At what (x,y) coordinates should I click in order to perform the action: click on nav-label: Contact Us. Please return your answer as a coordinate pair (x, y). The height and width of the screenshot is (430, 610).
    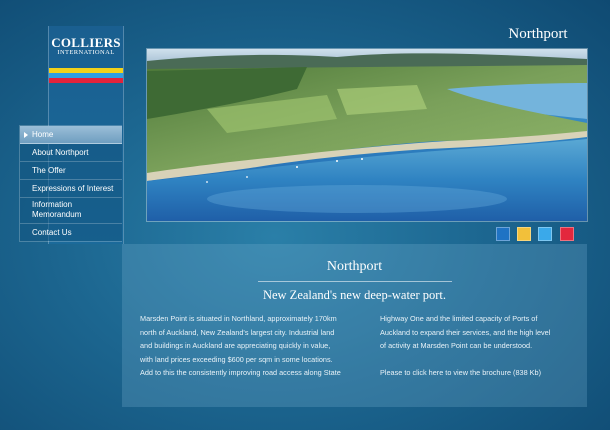
    Looking at the image, I should click on (52, 232).